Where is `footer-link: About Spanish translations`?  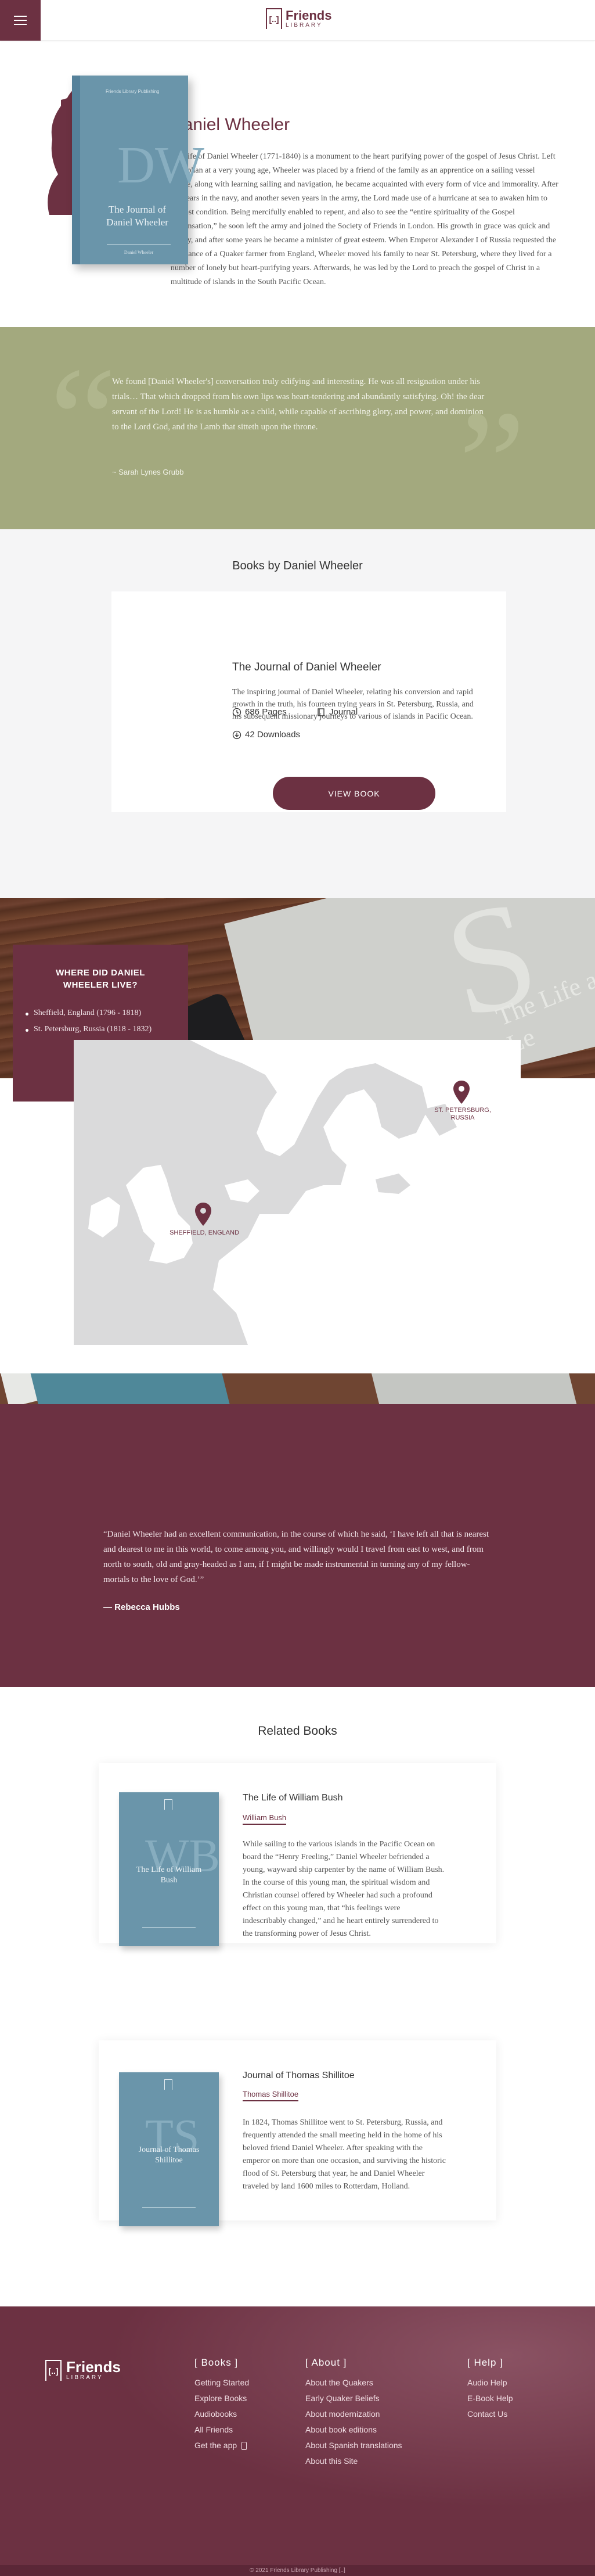 footer-link: About Spanish translations is located at coordinates (353, 2445).